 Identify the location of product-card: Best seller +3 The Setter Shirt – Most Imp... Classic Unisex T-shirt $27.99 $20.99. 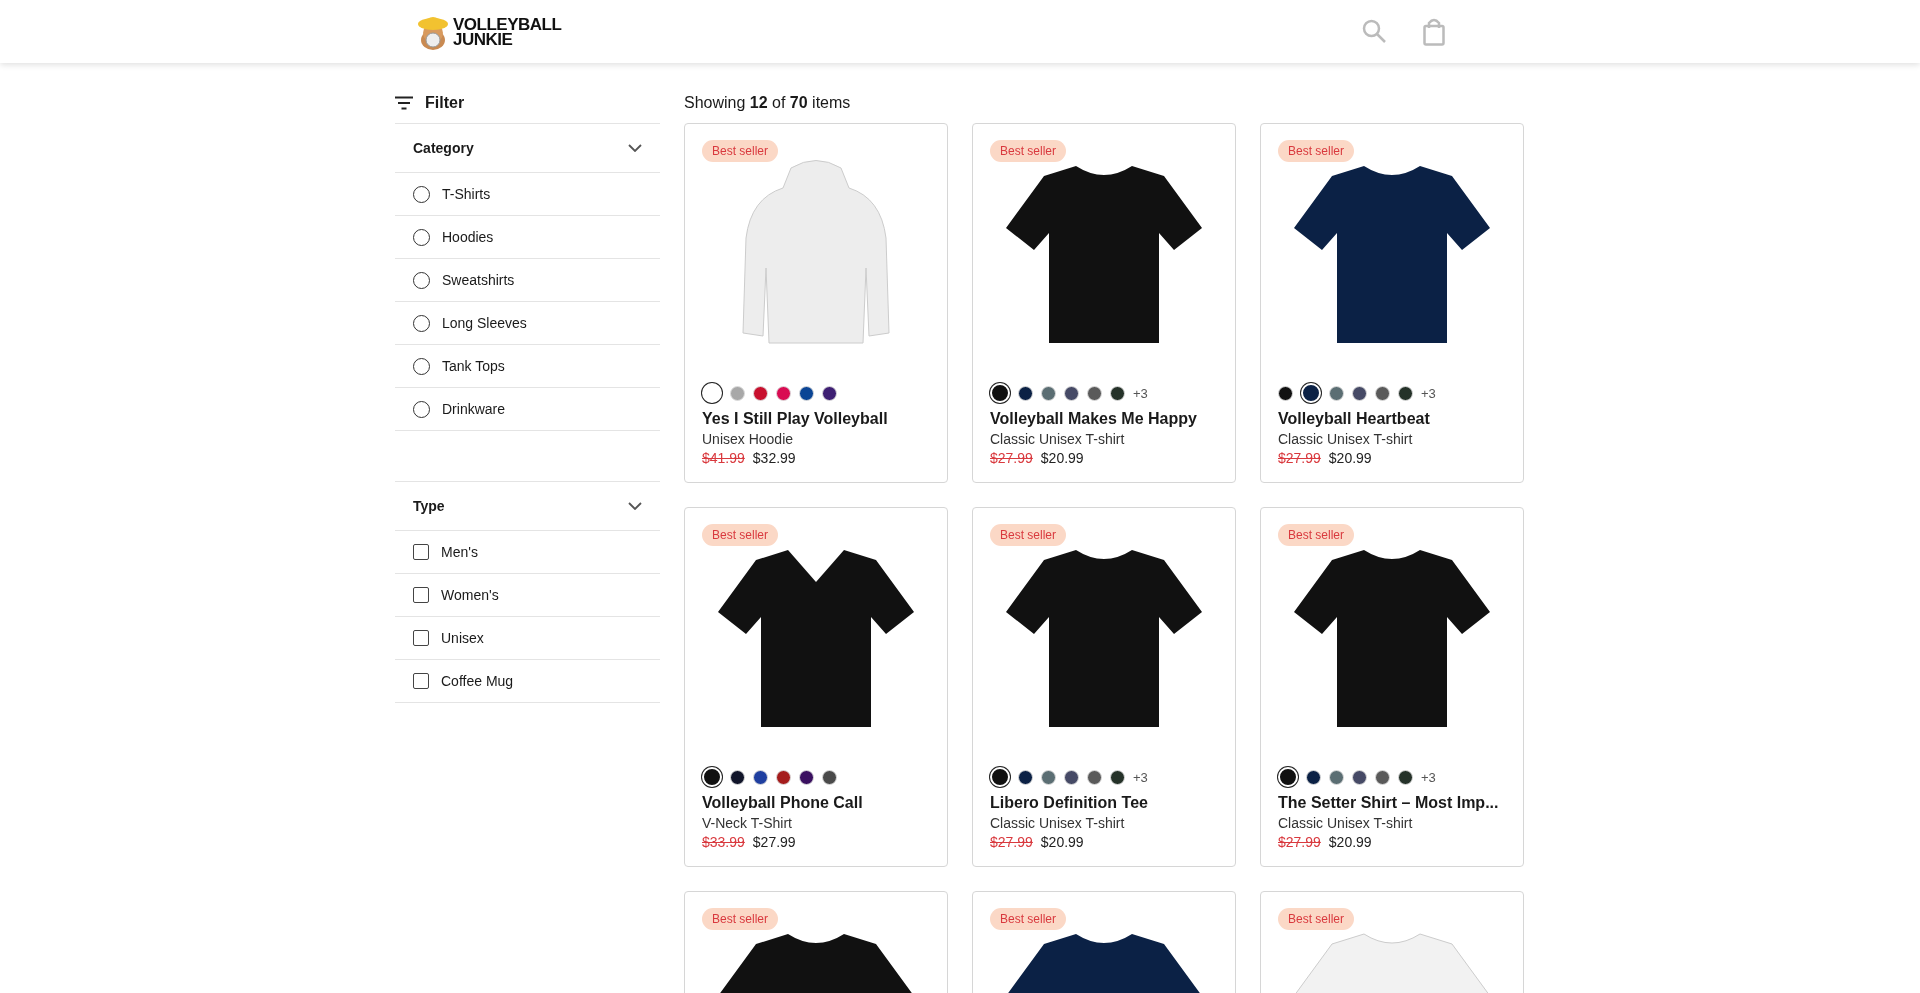
(1392, 687).